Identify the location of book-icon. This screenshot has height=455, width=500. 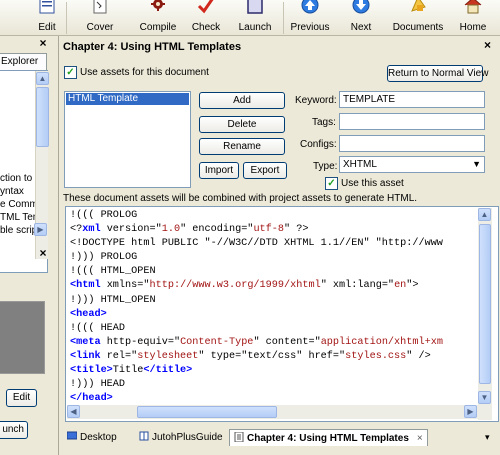
(144, 436).